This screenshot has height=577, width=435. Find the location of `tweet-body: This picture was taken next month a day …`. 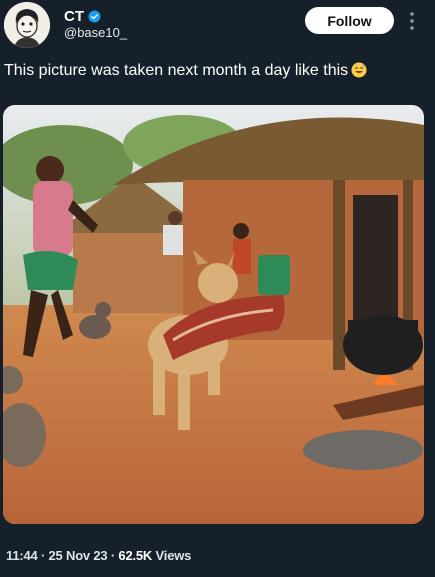

tweet-body: This picture was taken next month a day … is located at coordinates (176, 70).